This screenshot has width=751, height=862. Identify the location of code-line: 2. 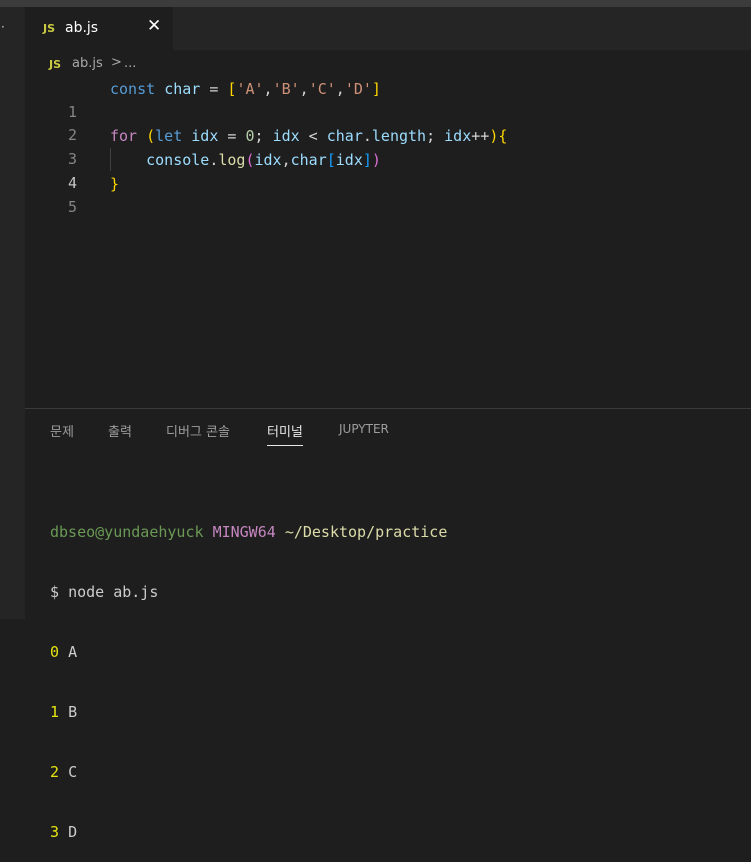
(388, 122).